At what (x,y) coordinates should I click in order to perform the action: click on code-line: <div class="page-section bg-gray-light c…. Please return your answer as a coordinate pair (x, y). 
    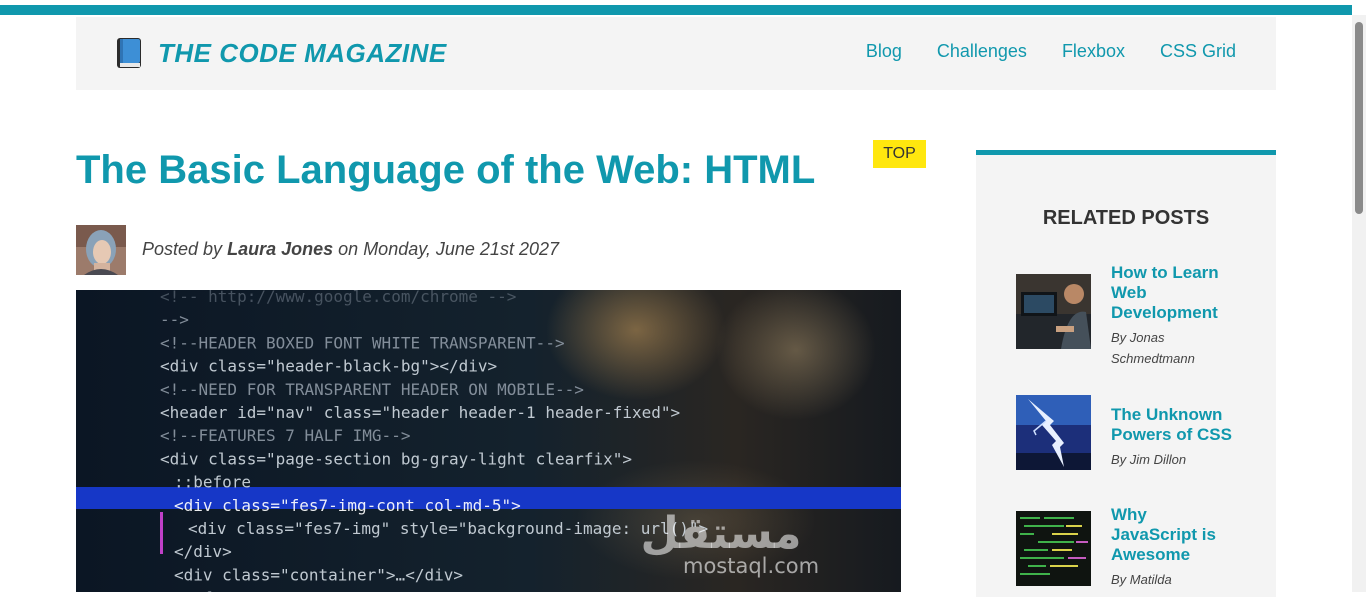
    Looking at the image, I should click on (396, 458).